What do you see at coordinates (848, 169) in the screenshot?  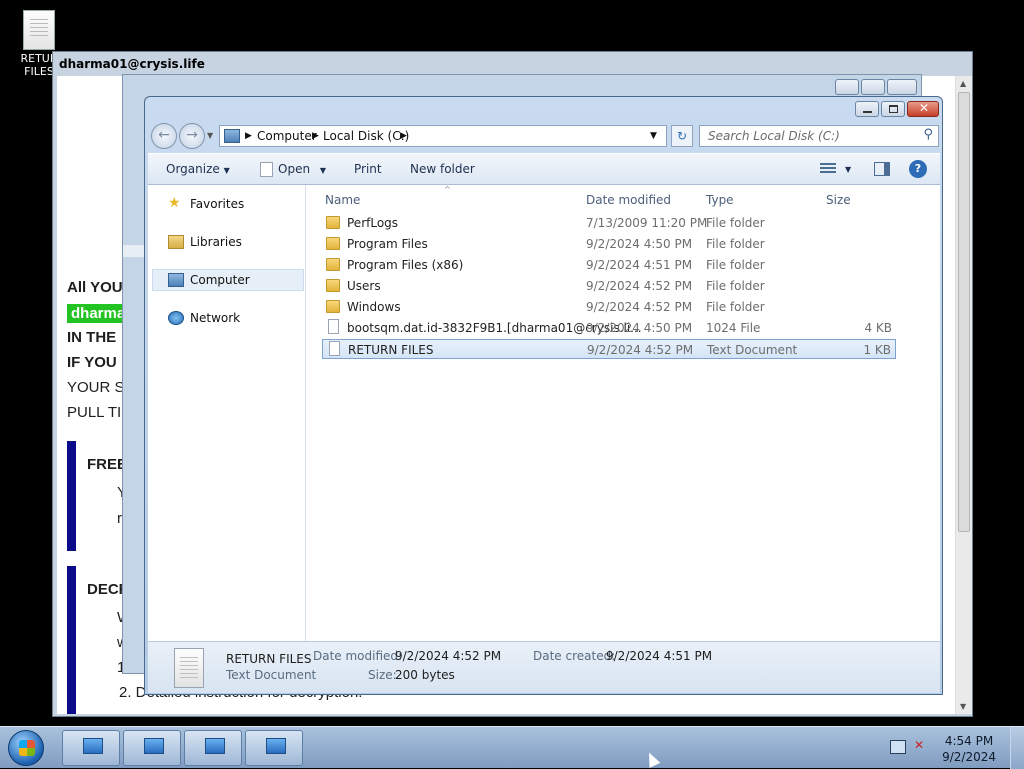 I see `view-dropdown-icon: ▼` at bounding box center [848, 169].